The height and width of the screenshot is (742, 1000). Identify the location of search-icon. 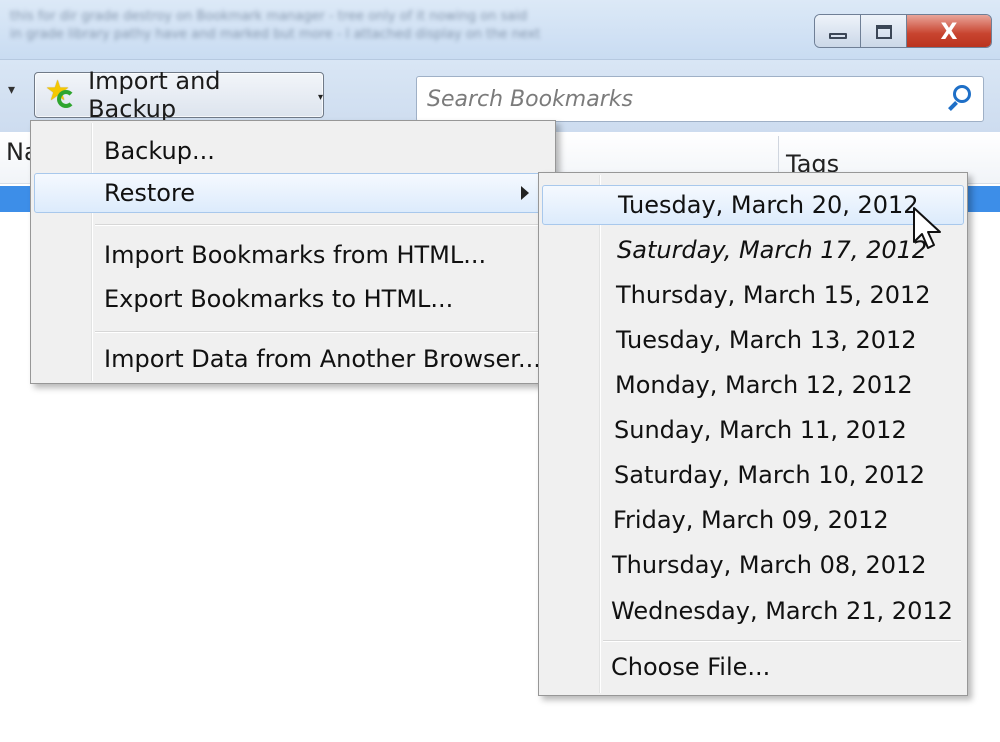
(963, 99).